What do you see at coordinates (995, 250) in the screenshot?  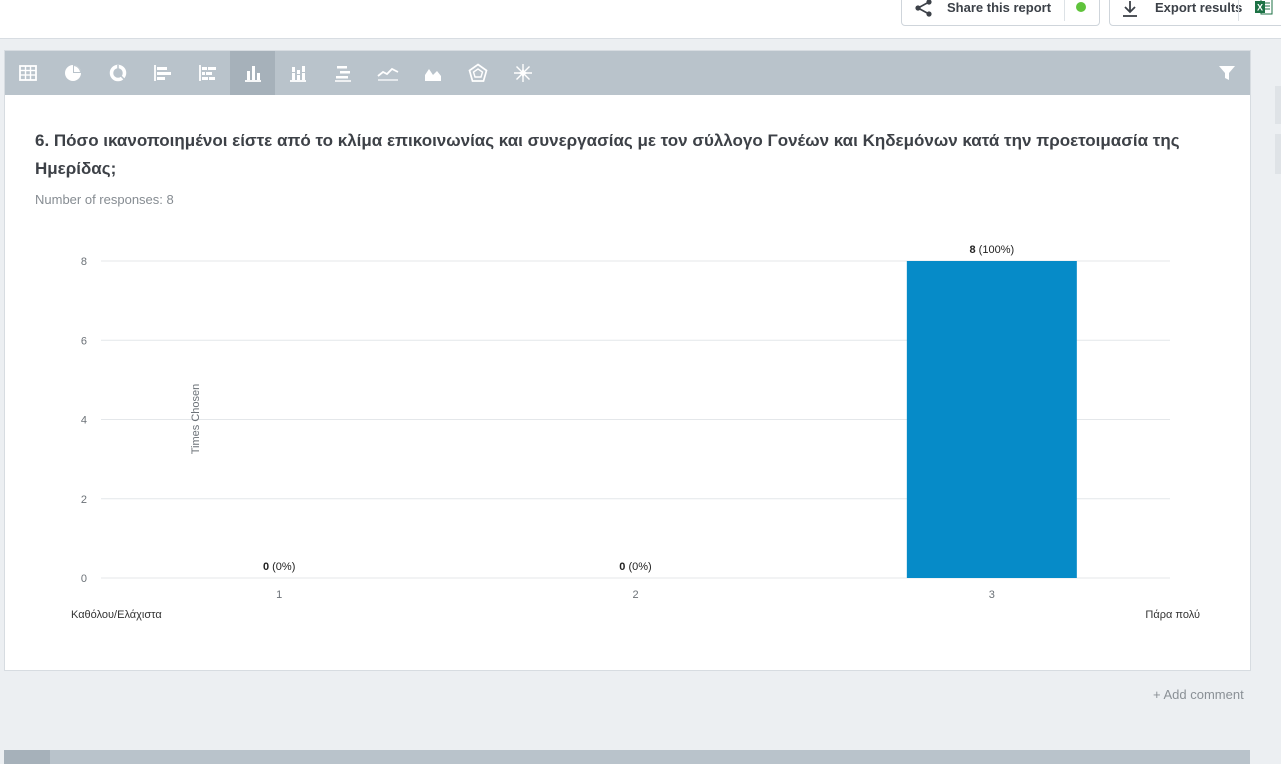 I see `data-label-percent: (100%)` at bounding box center [995, 250].